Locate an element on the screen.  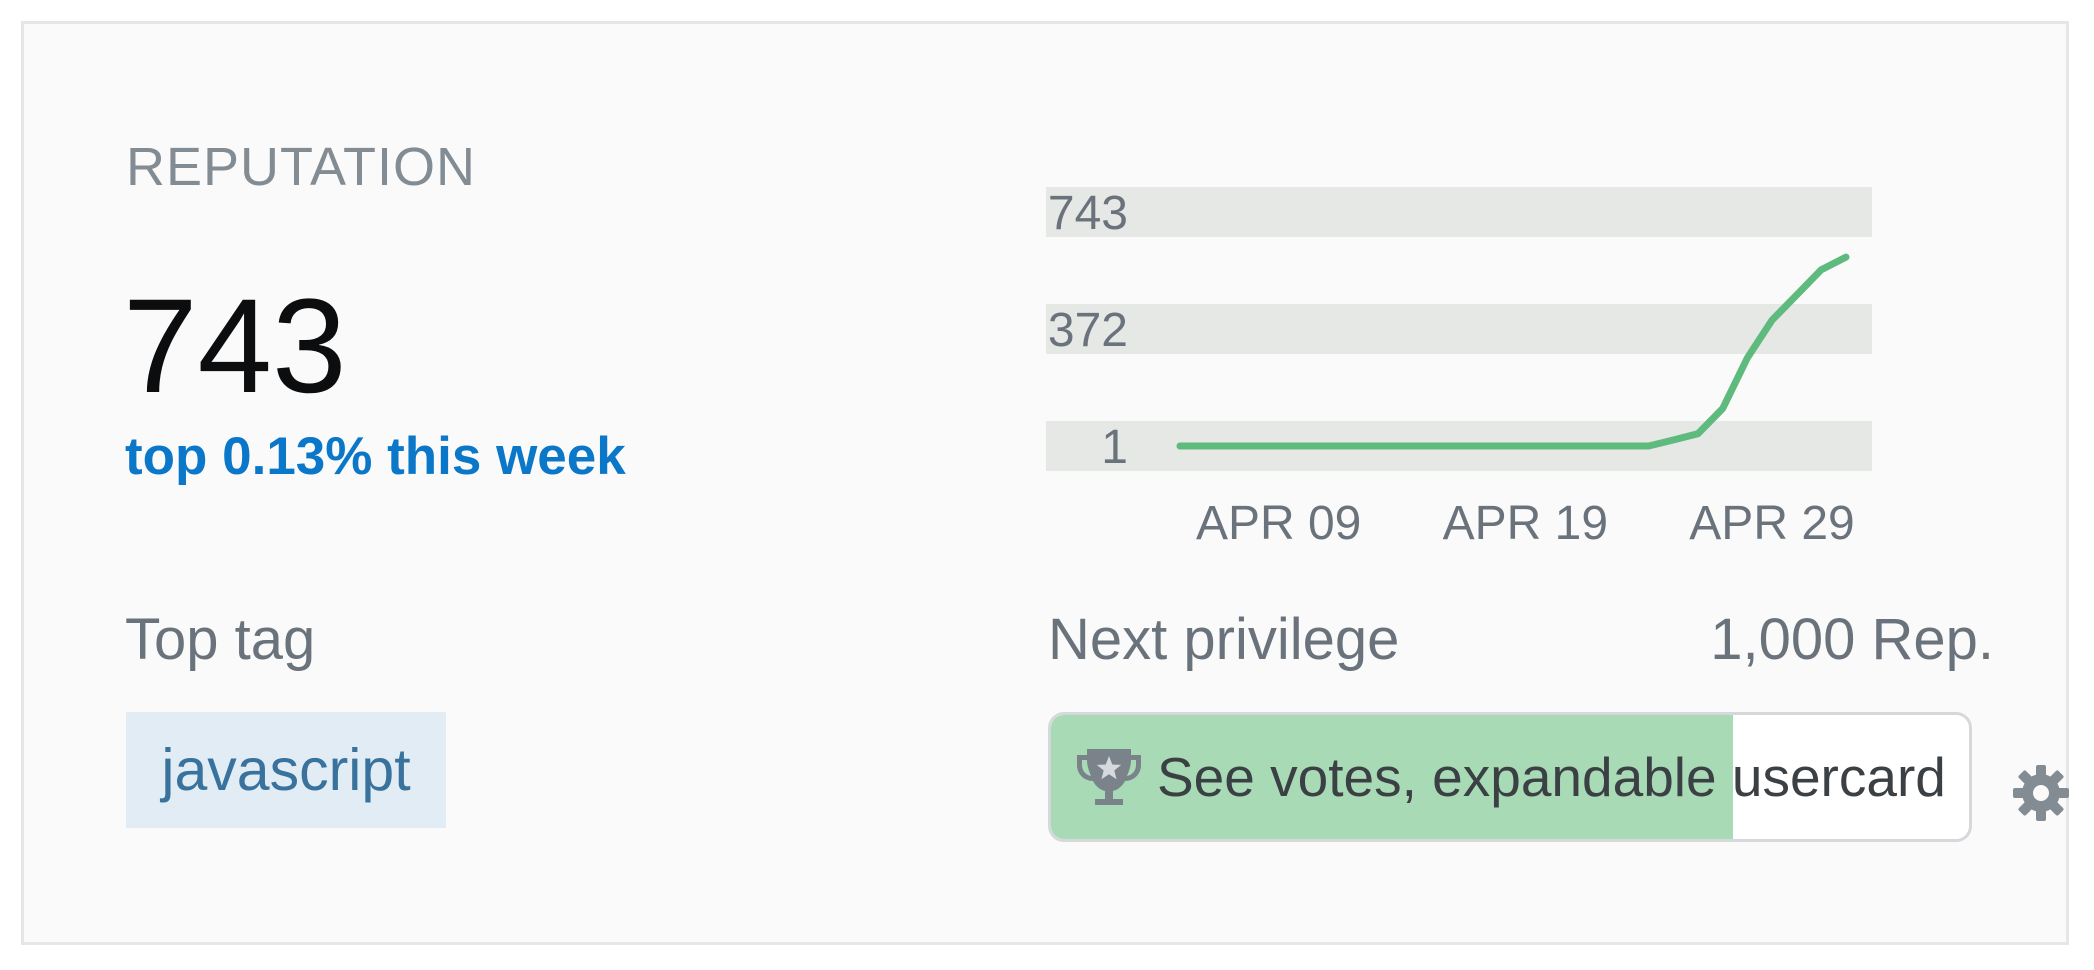
chart-y-tick-label: 743 is located at coordinates (1088, 213).